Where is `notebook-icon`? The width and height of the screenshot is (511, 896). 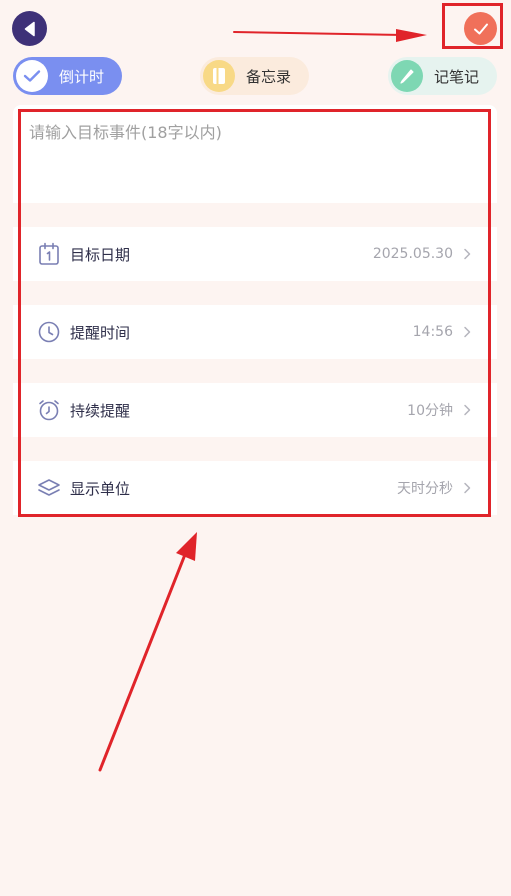
notebook-icon is located at coordinates (219, 76).